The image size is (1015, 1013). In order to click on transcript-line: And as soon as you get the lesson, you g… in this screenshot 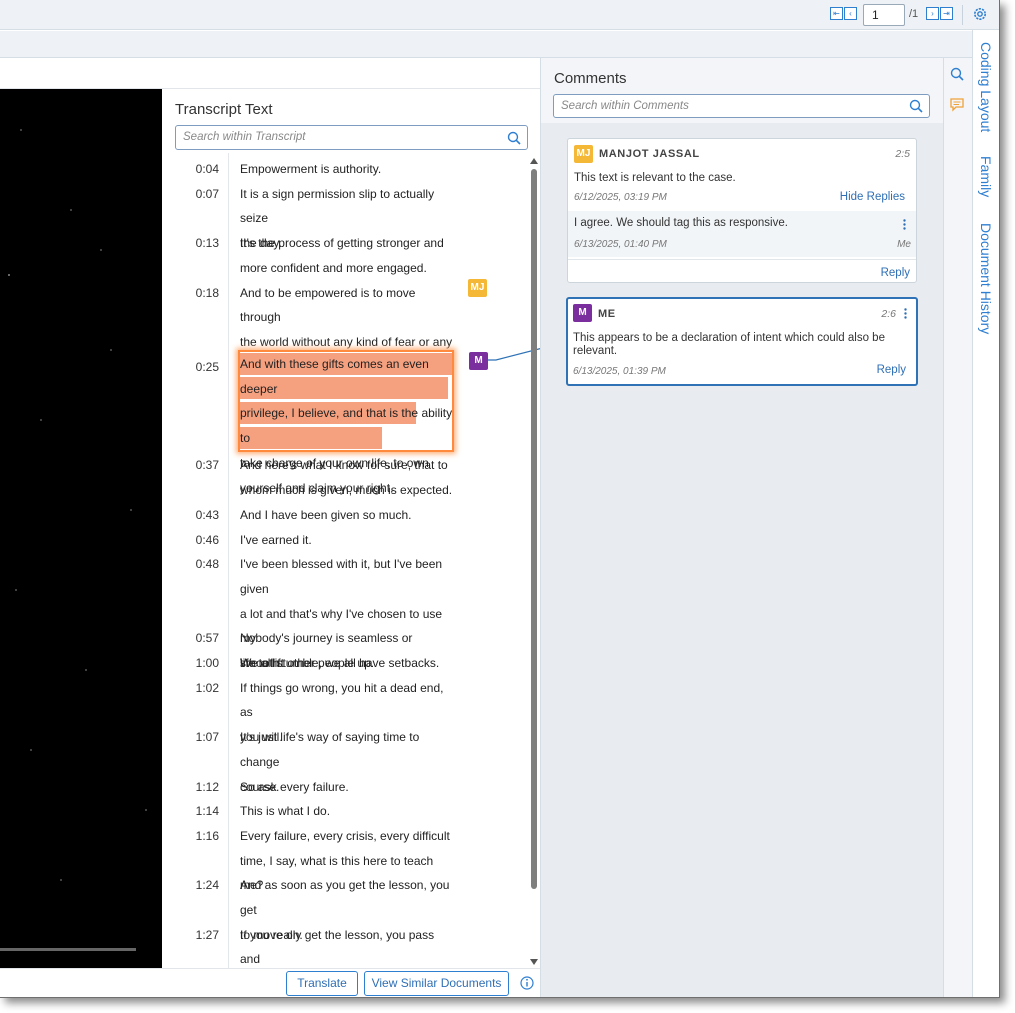, I will do `click(345, 897)`.